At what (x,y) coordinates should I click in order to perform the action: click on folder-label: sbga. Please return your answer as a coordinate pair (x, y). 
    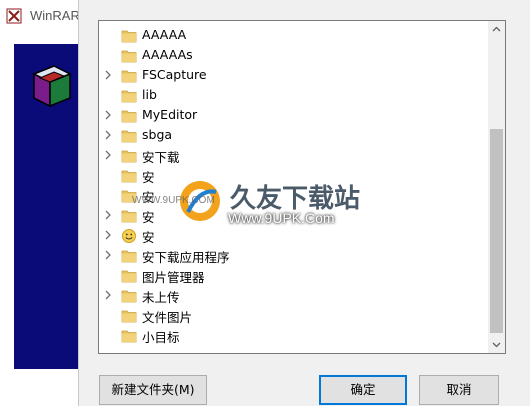
    Looking at the image, I should click on (157, 134).